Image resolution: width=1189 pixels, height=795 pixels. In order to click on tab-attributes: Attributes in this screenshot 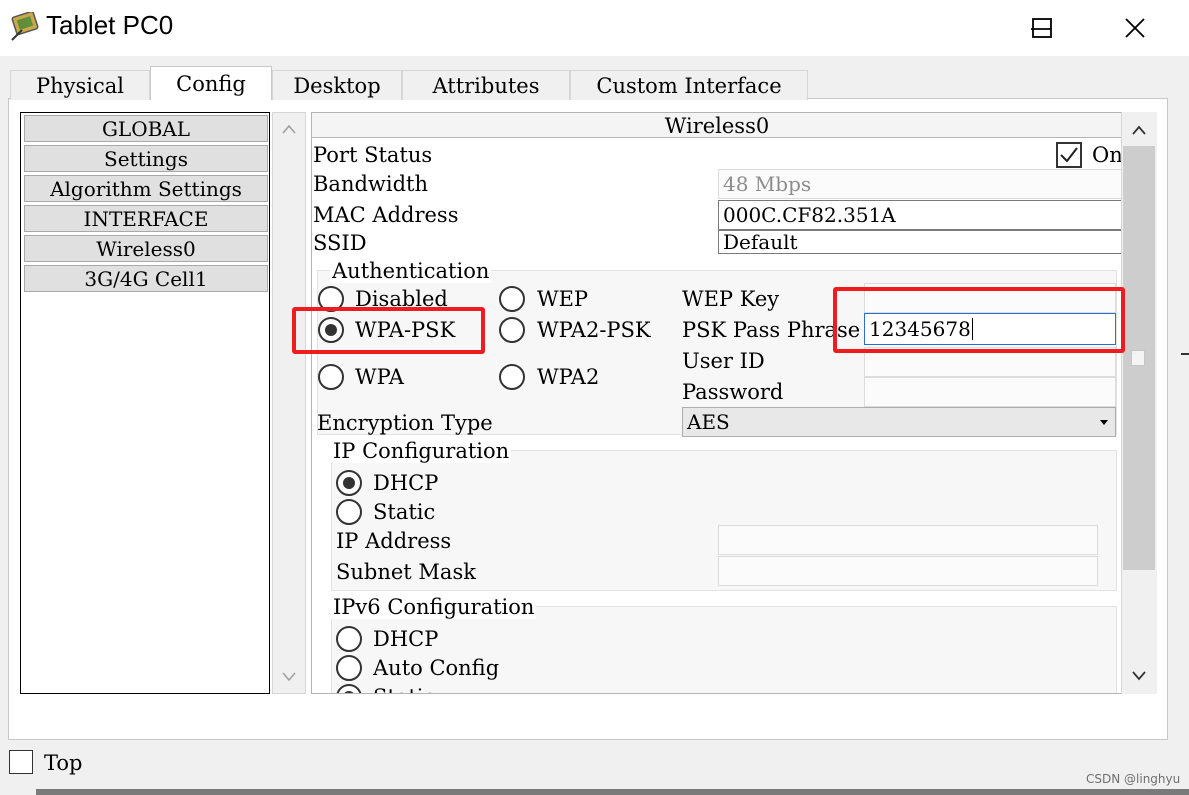, I will do `click(486, 85)`.